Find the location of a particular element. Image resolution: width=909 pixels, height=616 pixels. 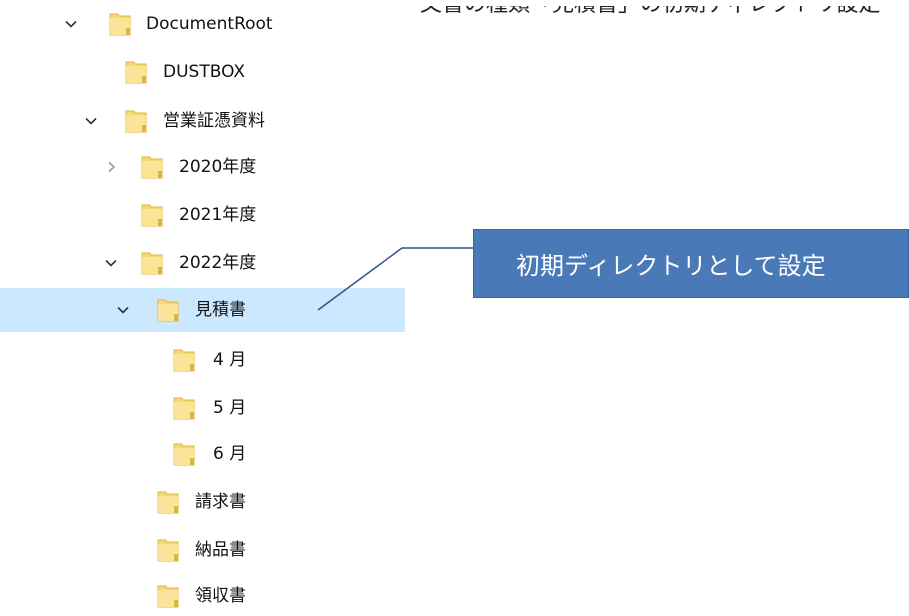

tree-item-june: 6 月 is located at coordinates (202, 454).